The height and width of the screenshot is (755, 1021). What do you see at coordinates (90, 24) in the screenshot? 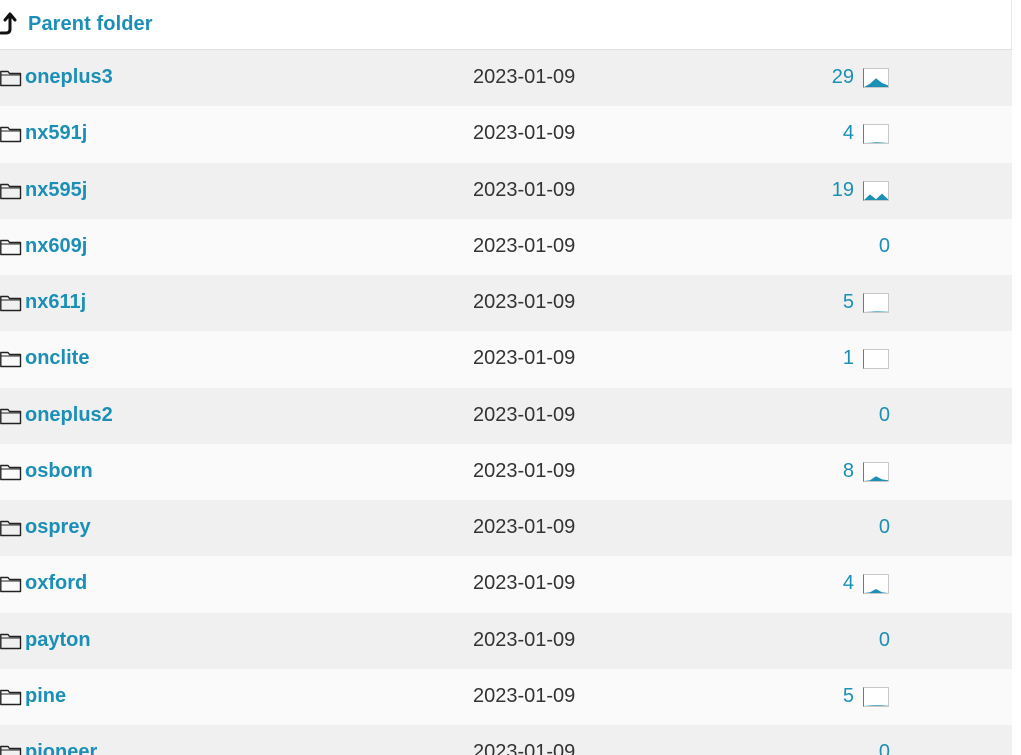
I see `parent-folder-link: Parent folder` at bounding box center [90, 24].